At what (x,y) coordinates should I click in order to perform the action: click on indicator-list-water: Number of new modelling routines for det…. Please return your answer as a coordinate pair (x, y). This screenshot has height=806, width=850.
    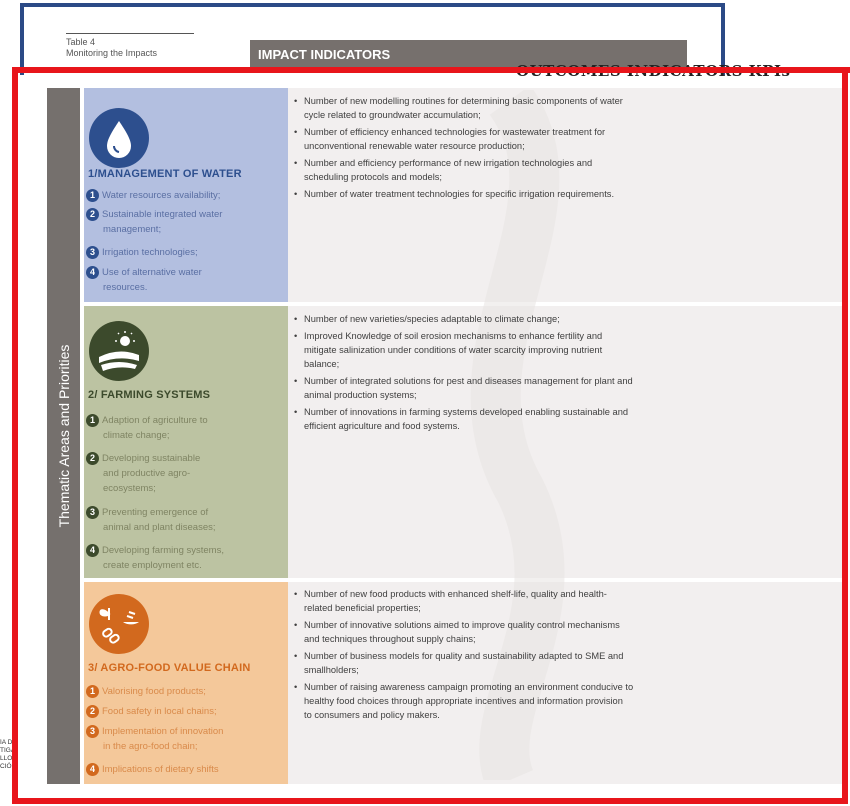
    Looking at the image, I should click on (517, 149).